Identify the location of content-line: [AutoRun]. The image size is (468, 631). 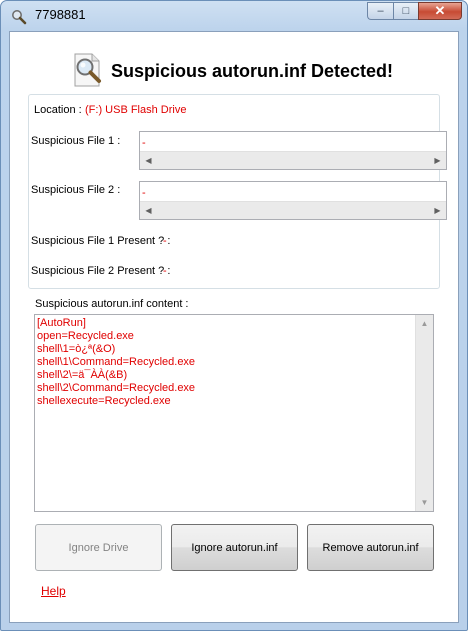
(61, 323).